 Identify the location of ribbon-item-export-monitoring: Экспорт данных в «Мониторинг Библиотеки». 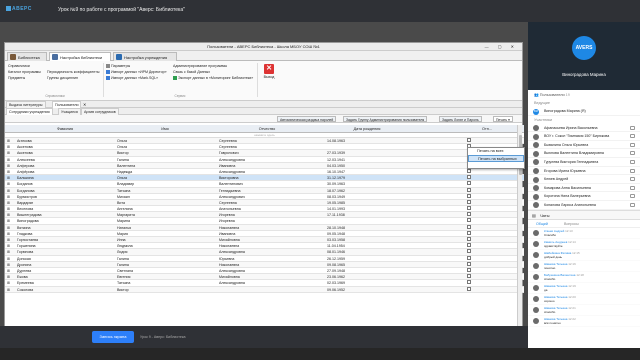
(213, 78).